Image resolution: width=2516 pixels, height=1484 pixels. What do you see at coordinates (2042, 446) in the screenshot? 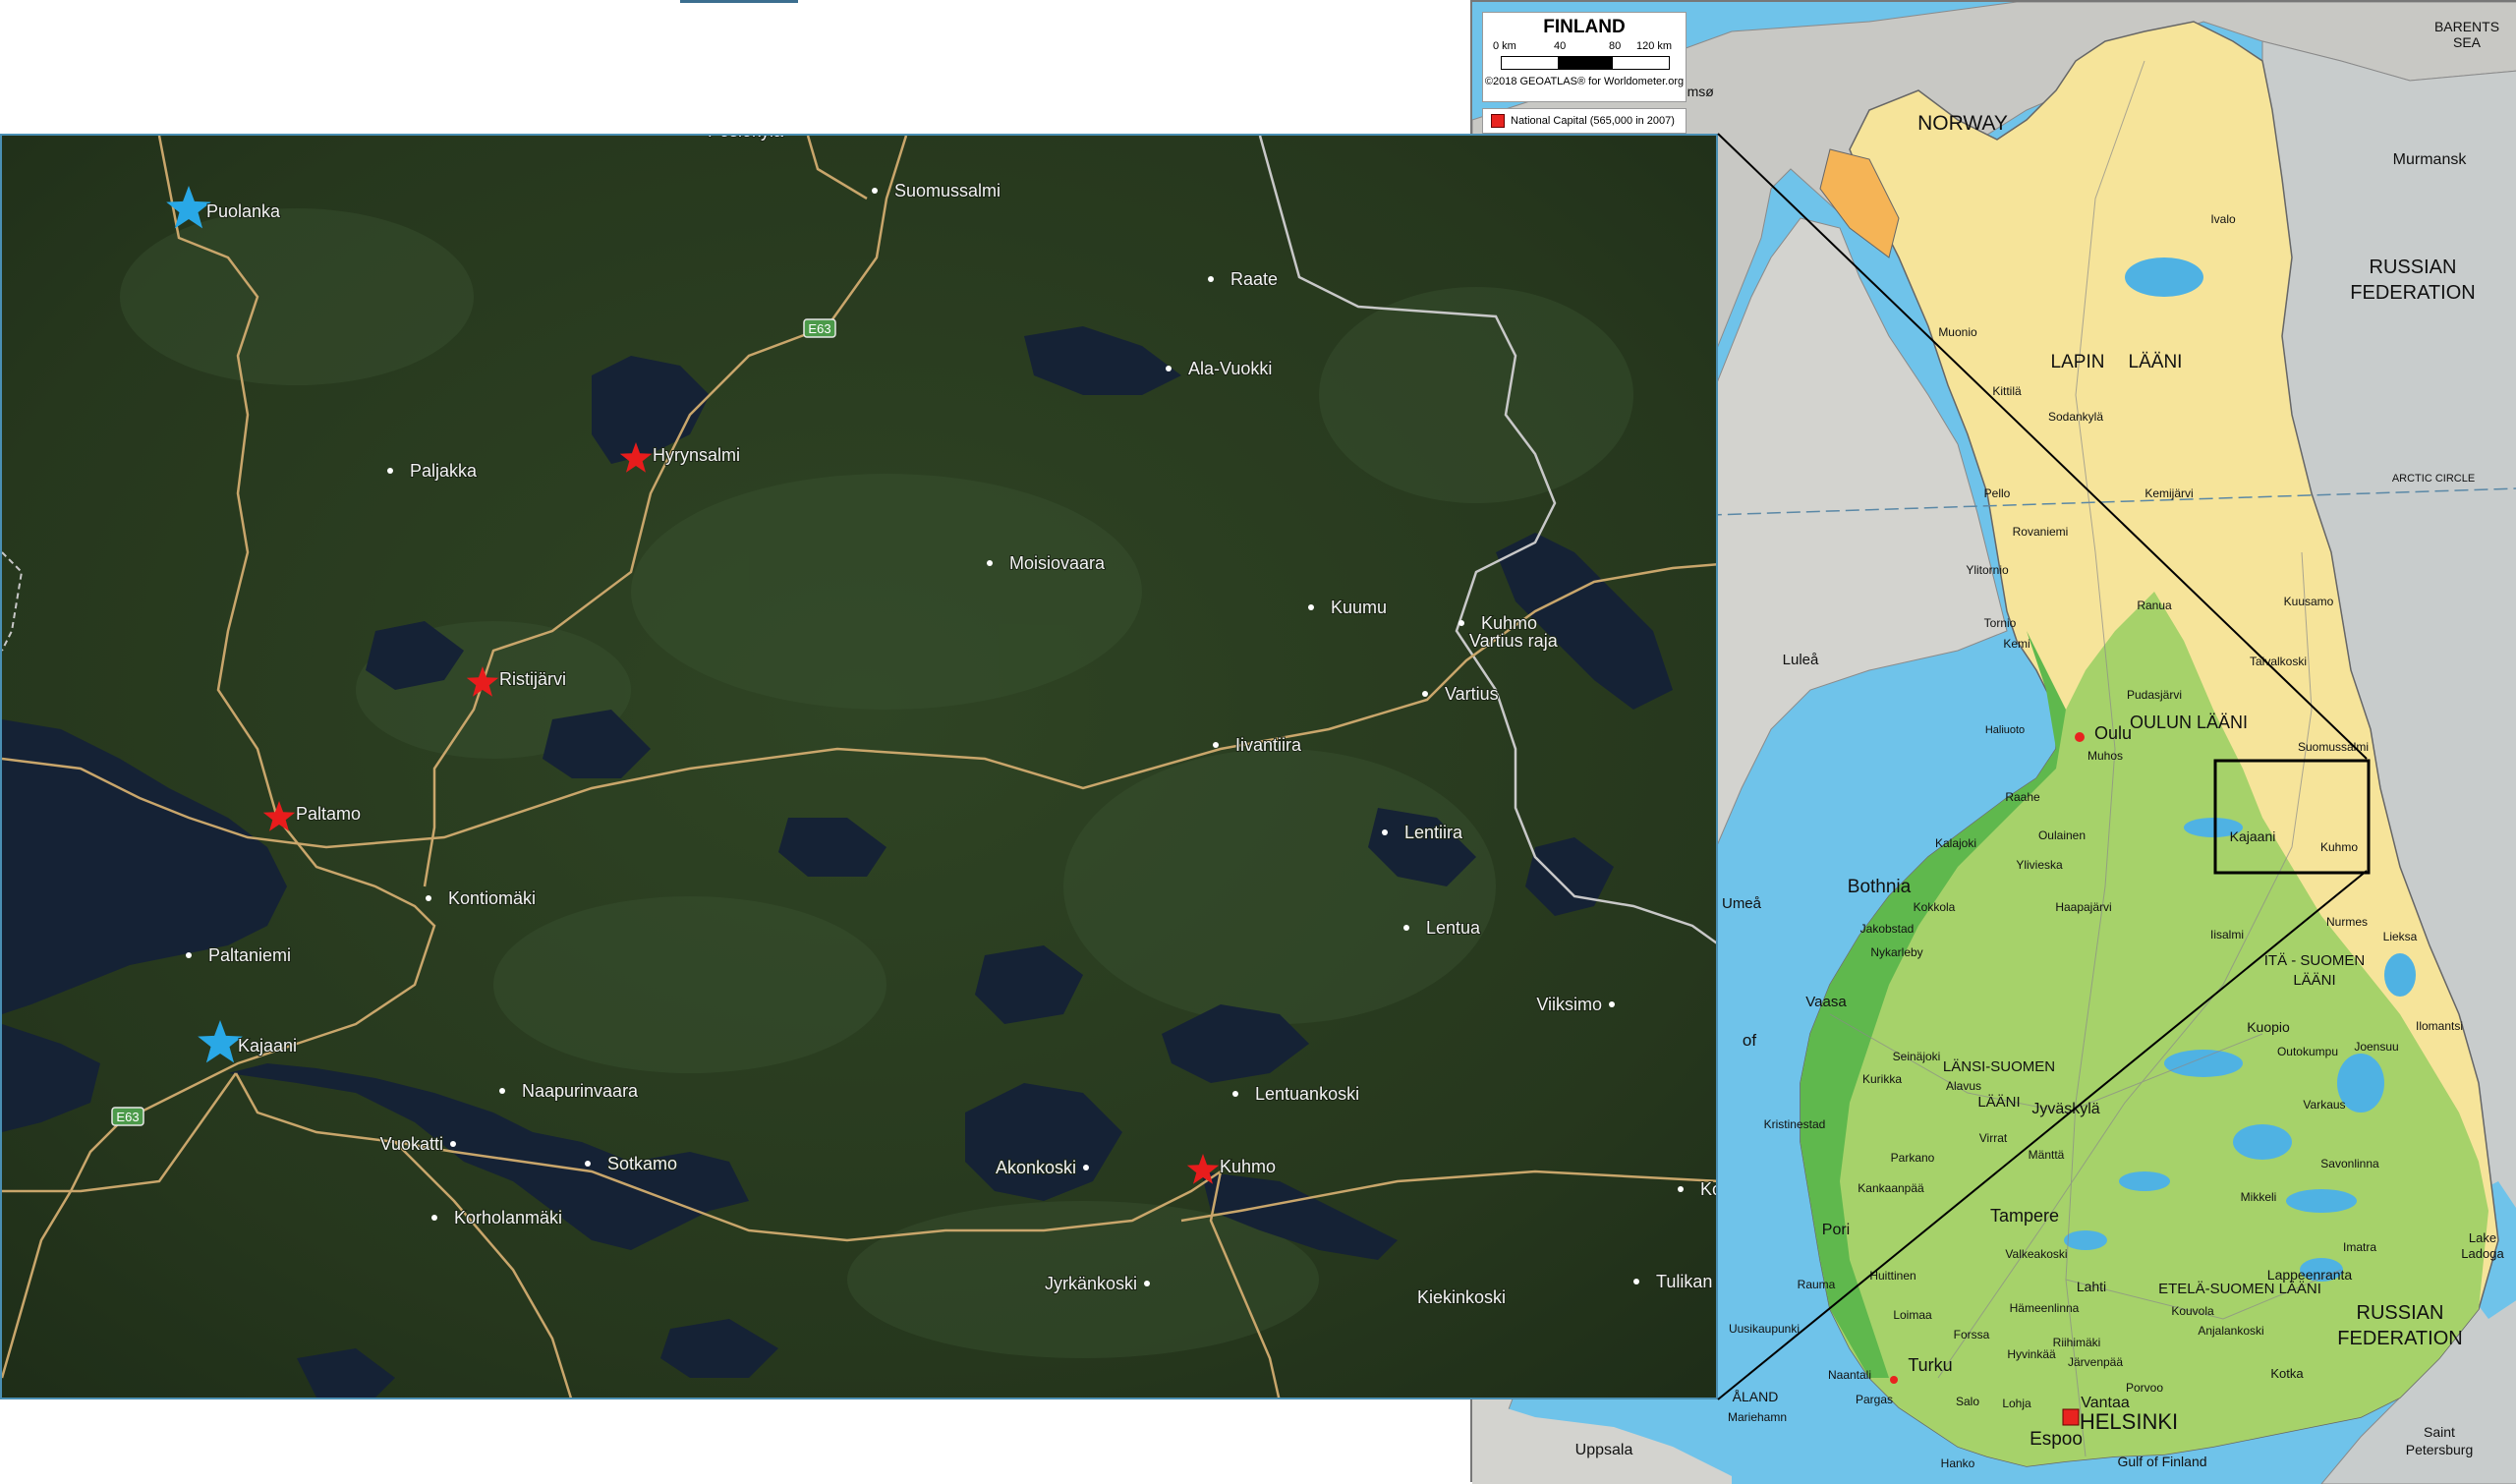
I see `connector-line-top` at bounding box center [2042, 446].